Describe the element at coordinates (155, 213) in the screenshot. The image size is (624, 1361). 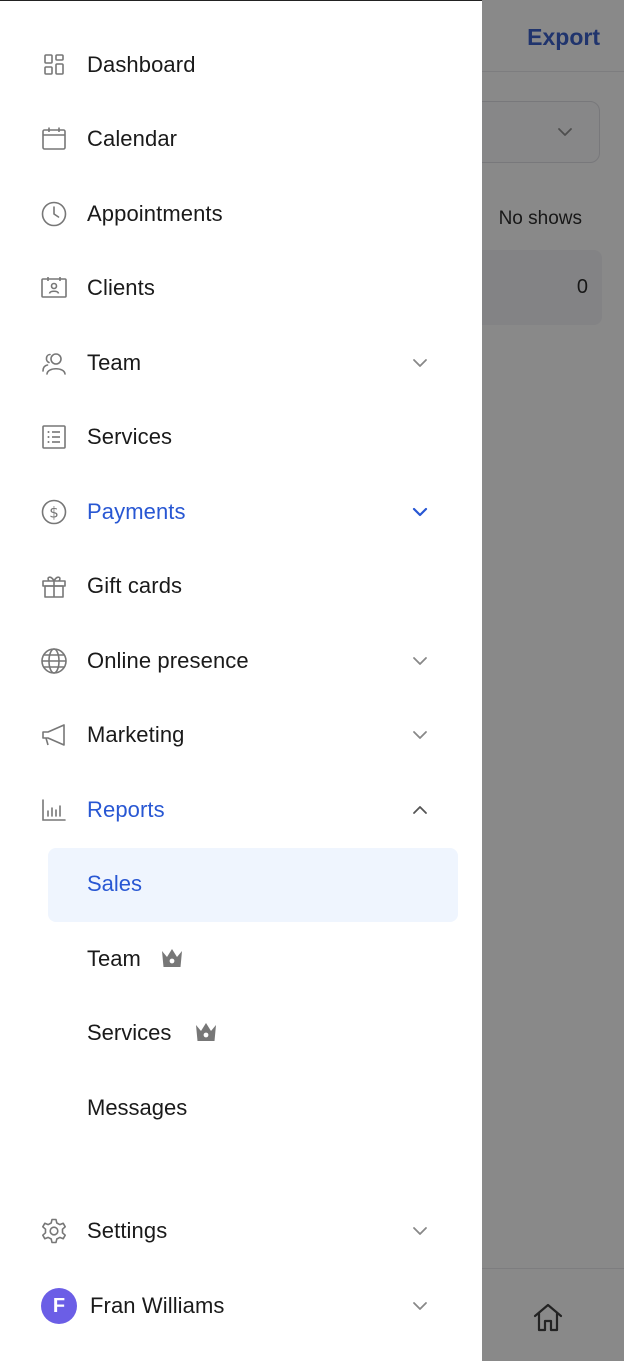
I see `nav-label-appointments: Appointments` at that location.